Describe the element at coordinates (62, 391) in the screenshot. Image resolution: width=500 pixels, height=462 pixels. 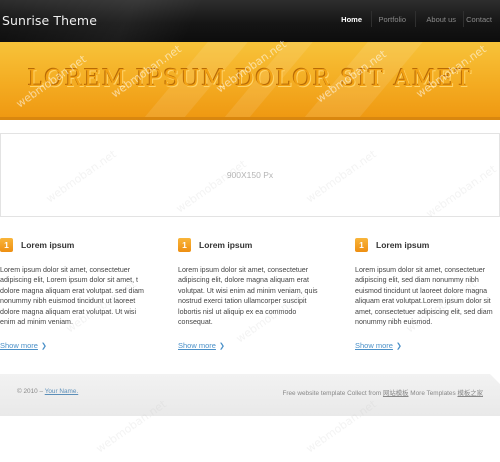
I see `your-name-link: Your Name.` at that location.